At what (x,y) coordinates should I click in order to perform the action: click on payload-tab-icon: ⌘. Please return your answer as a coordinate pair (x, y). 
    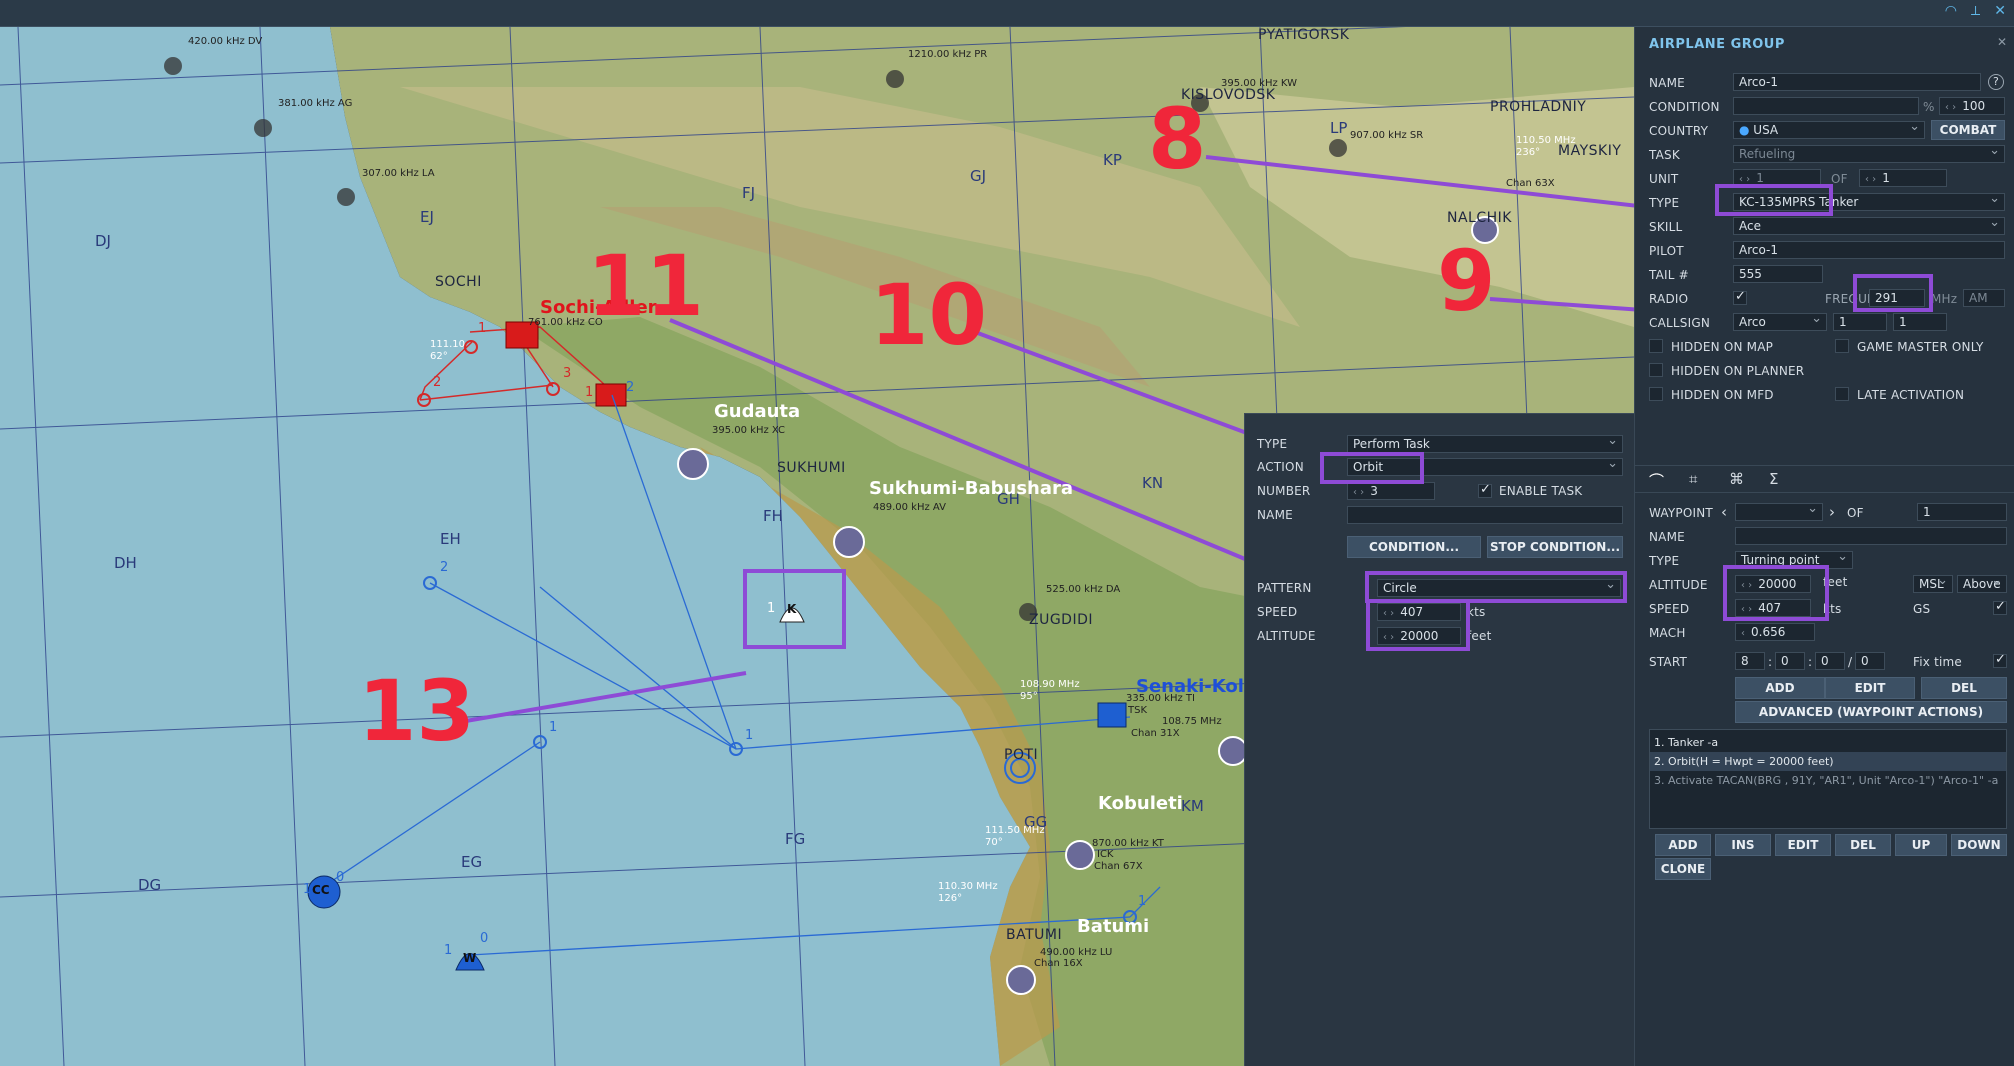
    Looking at the image, I should click on (1736, 479).